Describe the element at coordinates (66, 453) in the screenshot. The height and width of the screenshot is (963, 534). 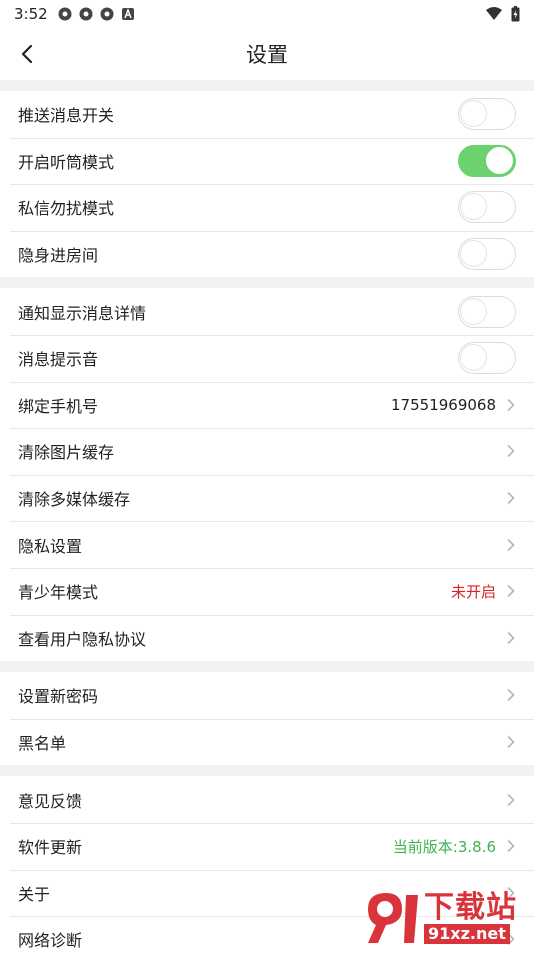
I see `setting-label: 清除图片缓存` at that location.